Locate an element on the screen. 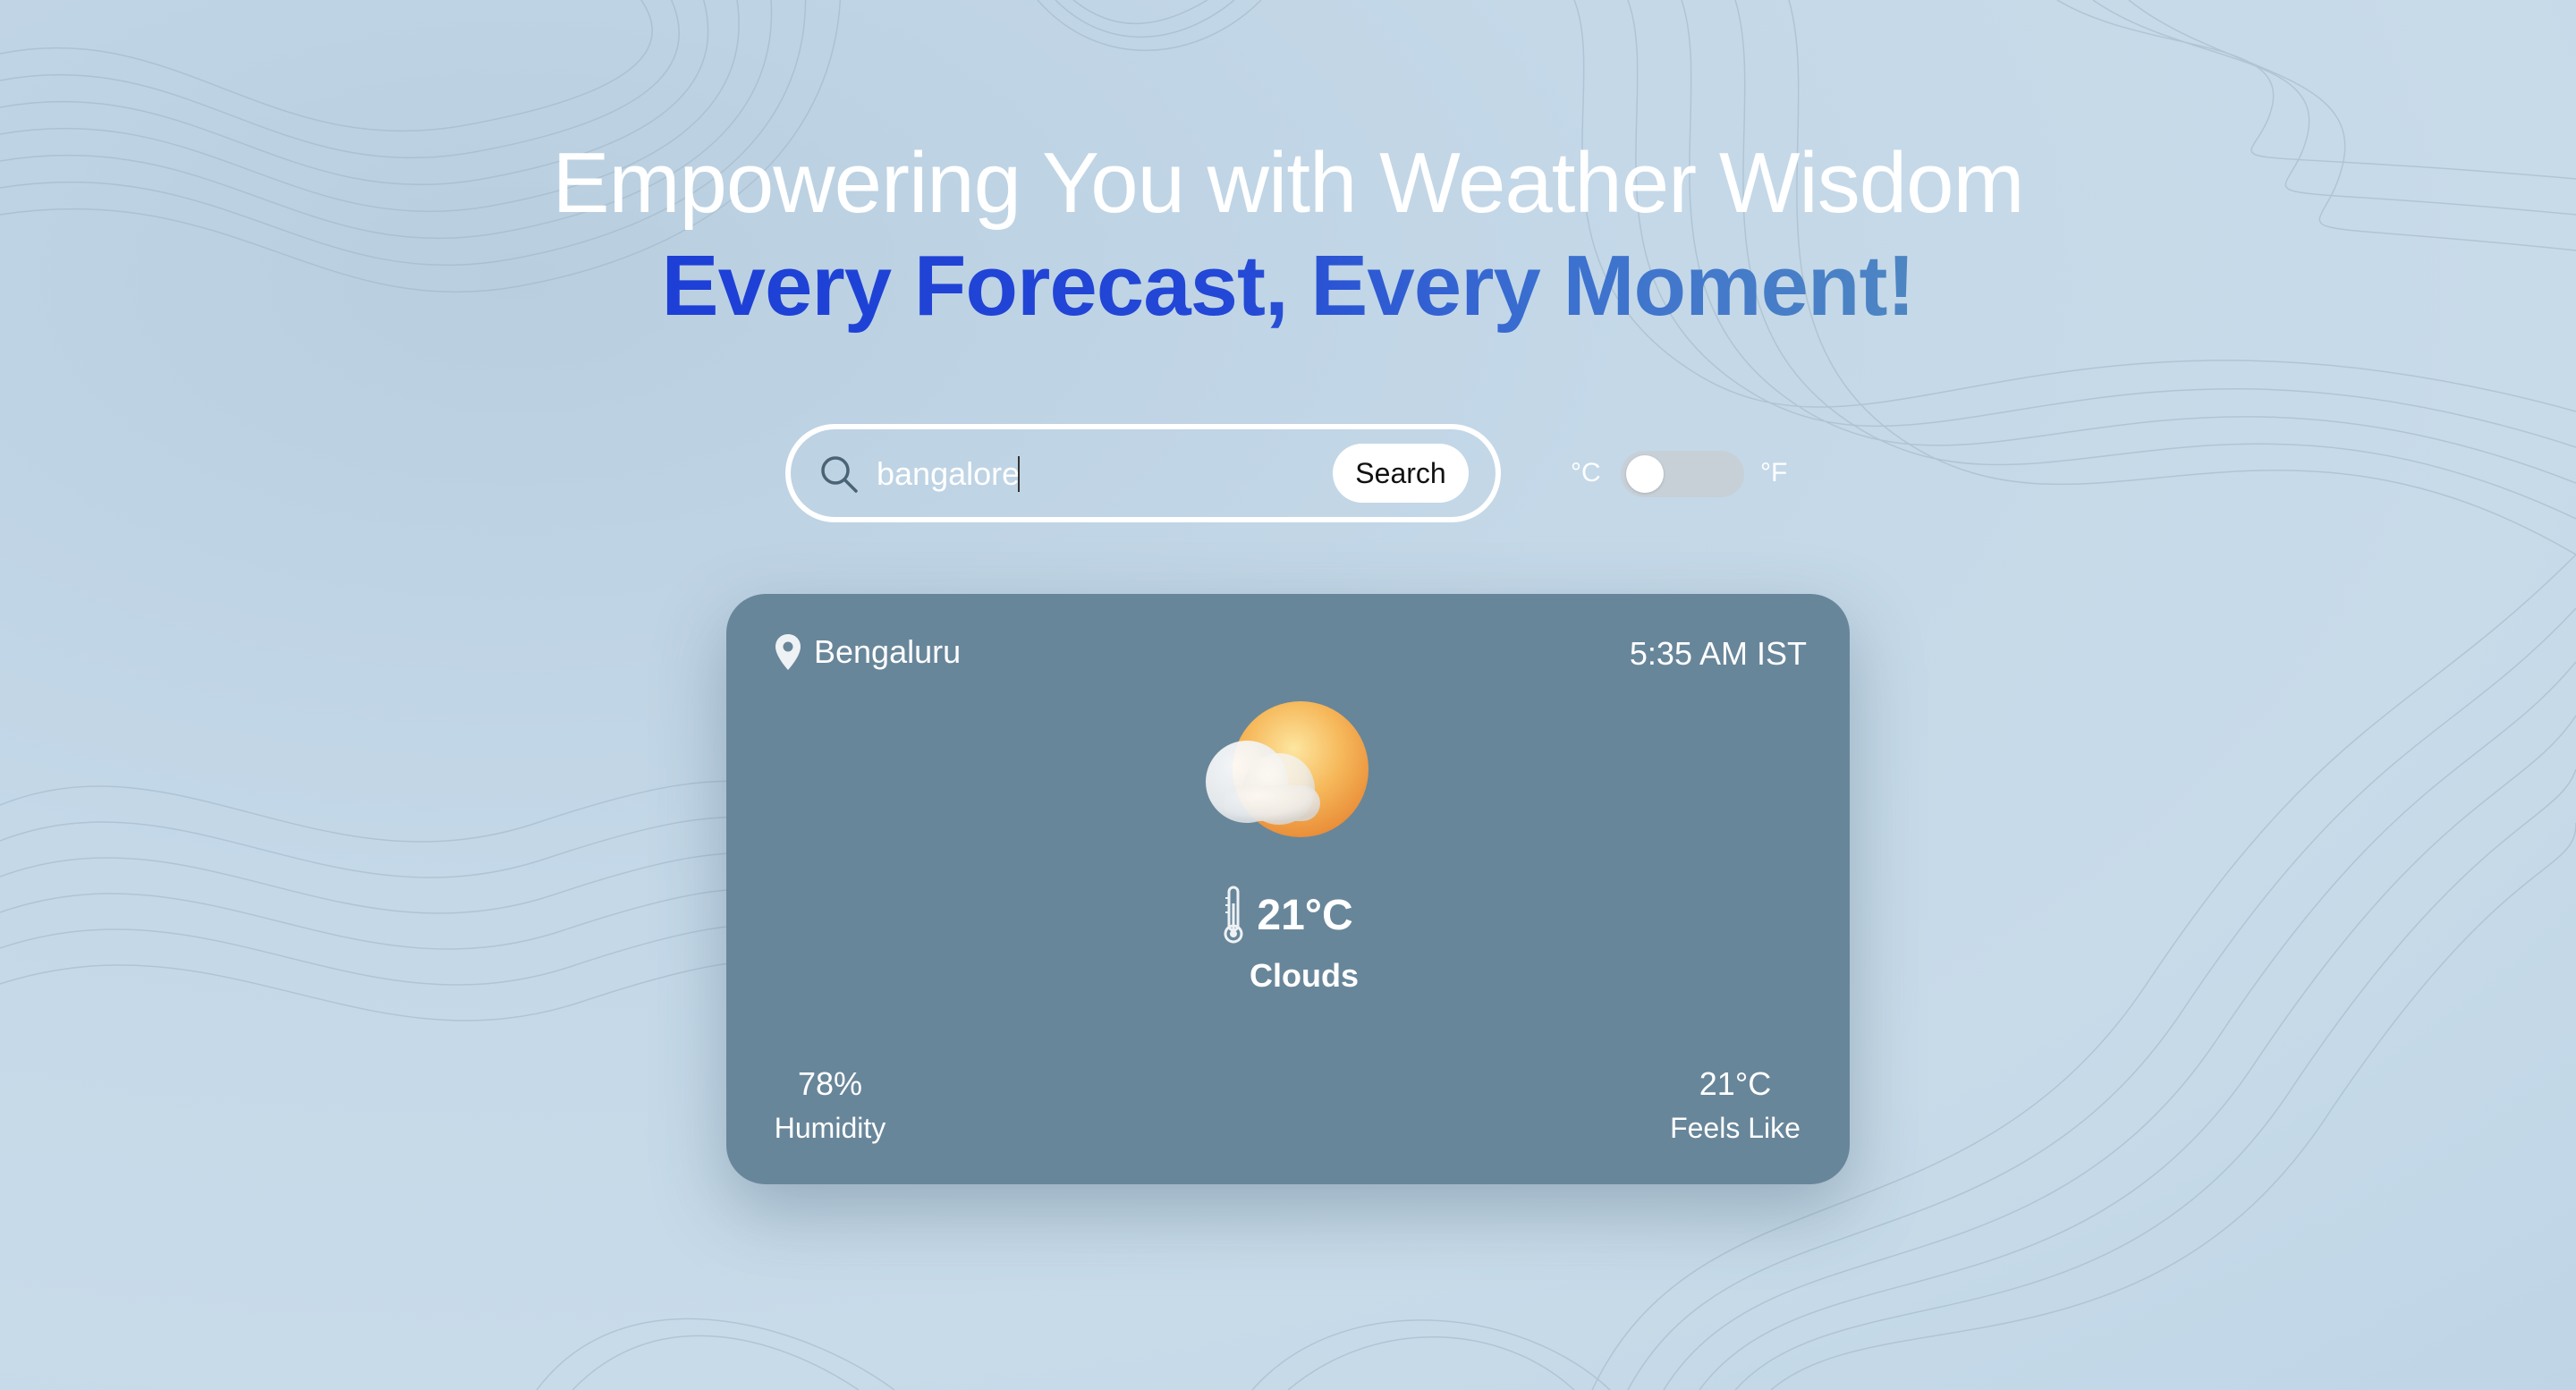 Image resolution: width=2576 pixels, height=1390 pixels. humidity-label: Humidity is located at coordinates (830, 1128).